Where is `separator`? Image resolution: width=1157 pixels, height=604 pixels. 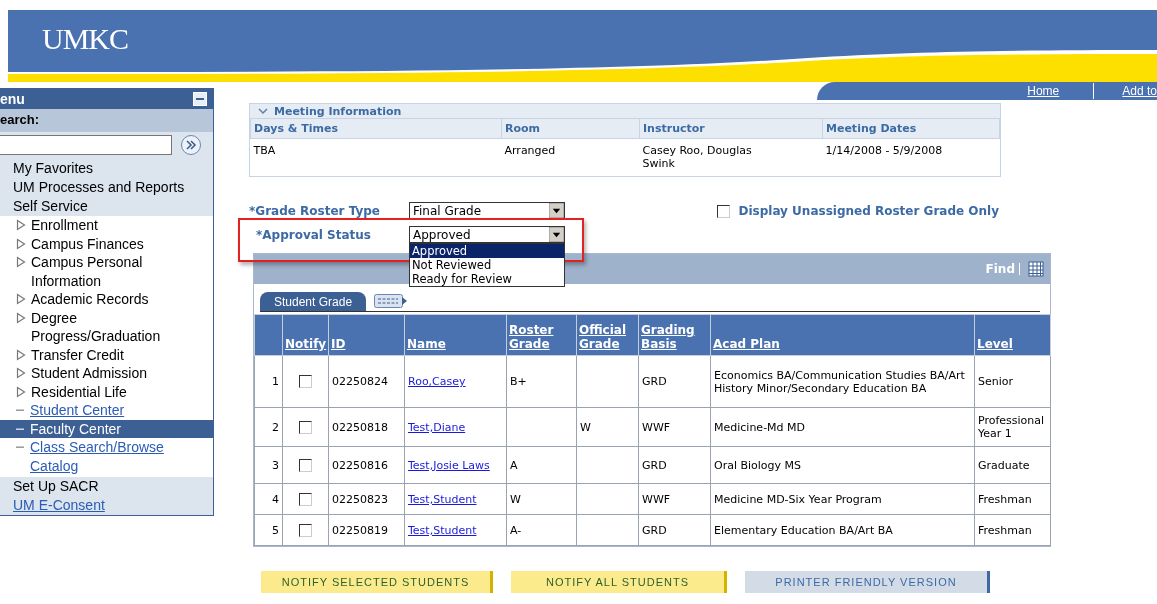 separator is located at coordinates (1019, 269).